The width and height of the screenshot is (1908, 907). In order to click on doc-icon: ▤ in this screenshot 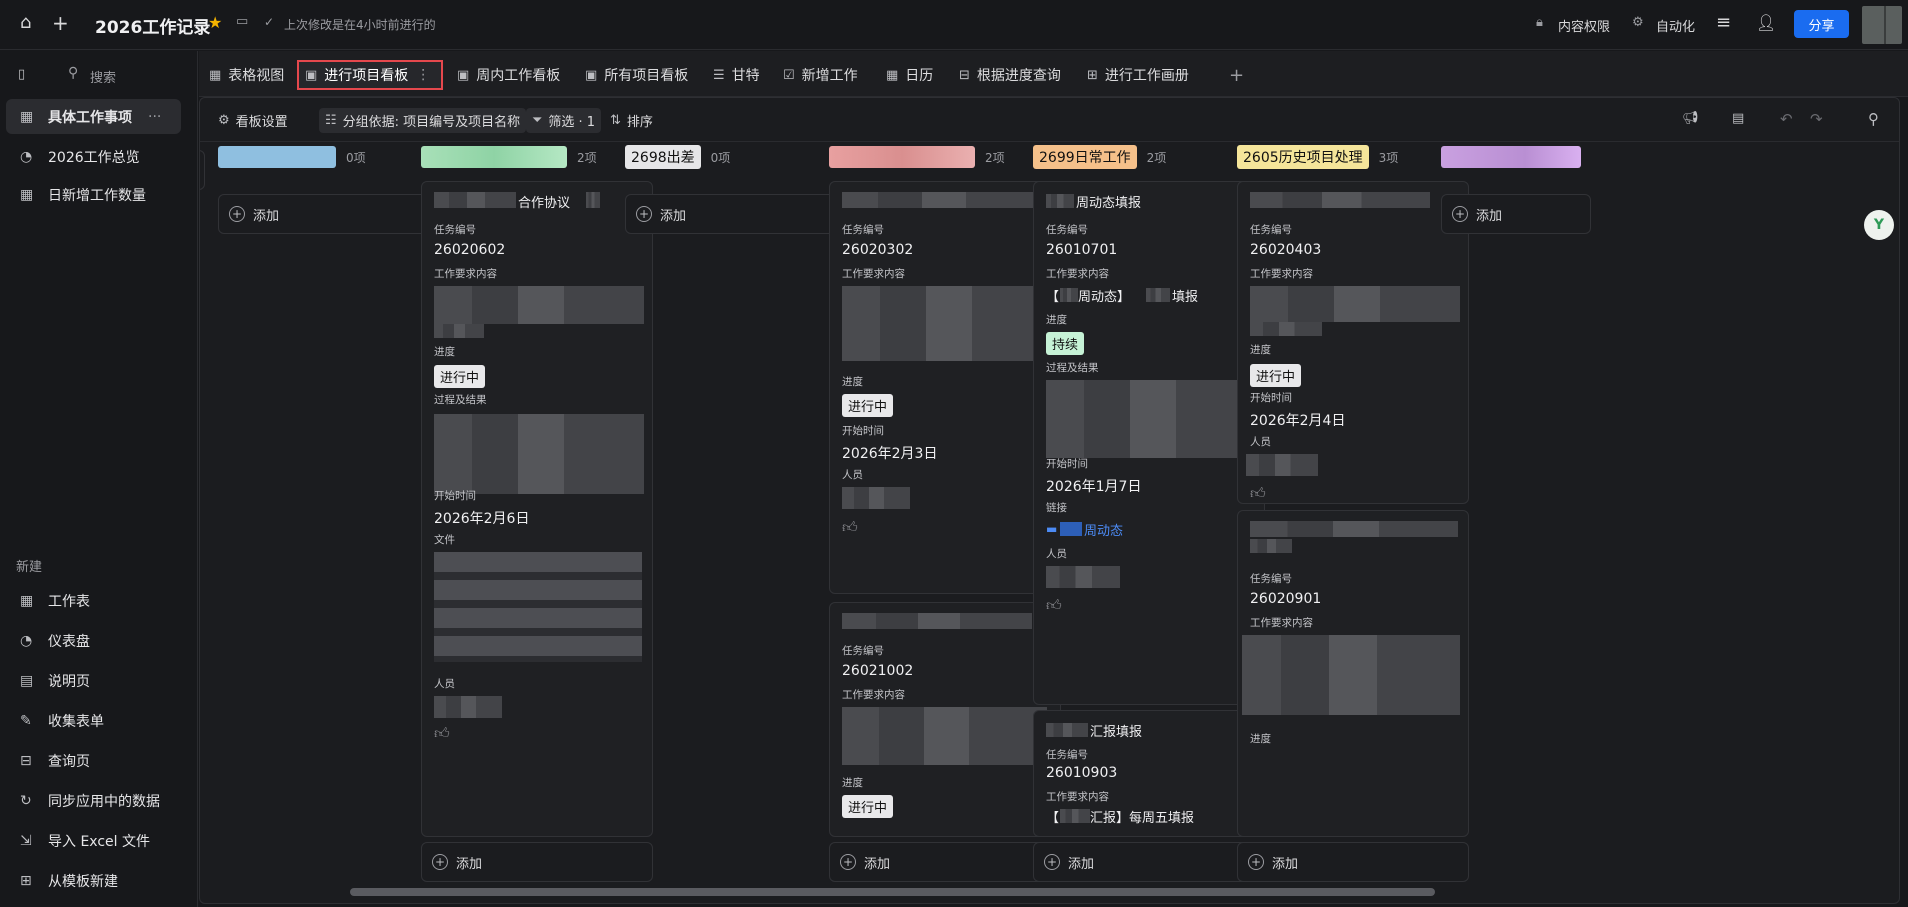, I will do `click(27, 680)`.